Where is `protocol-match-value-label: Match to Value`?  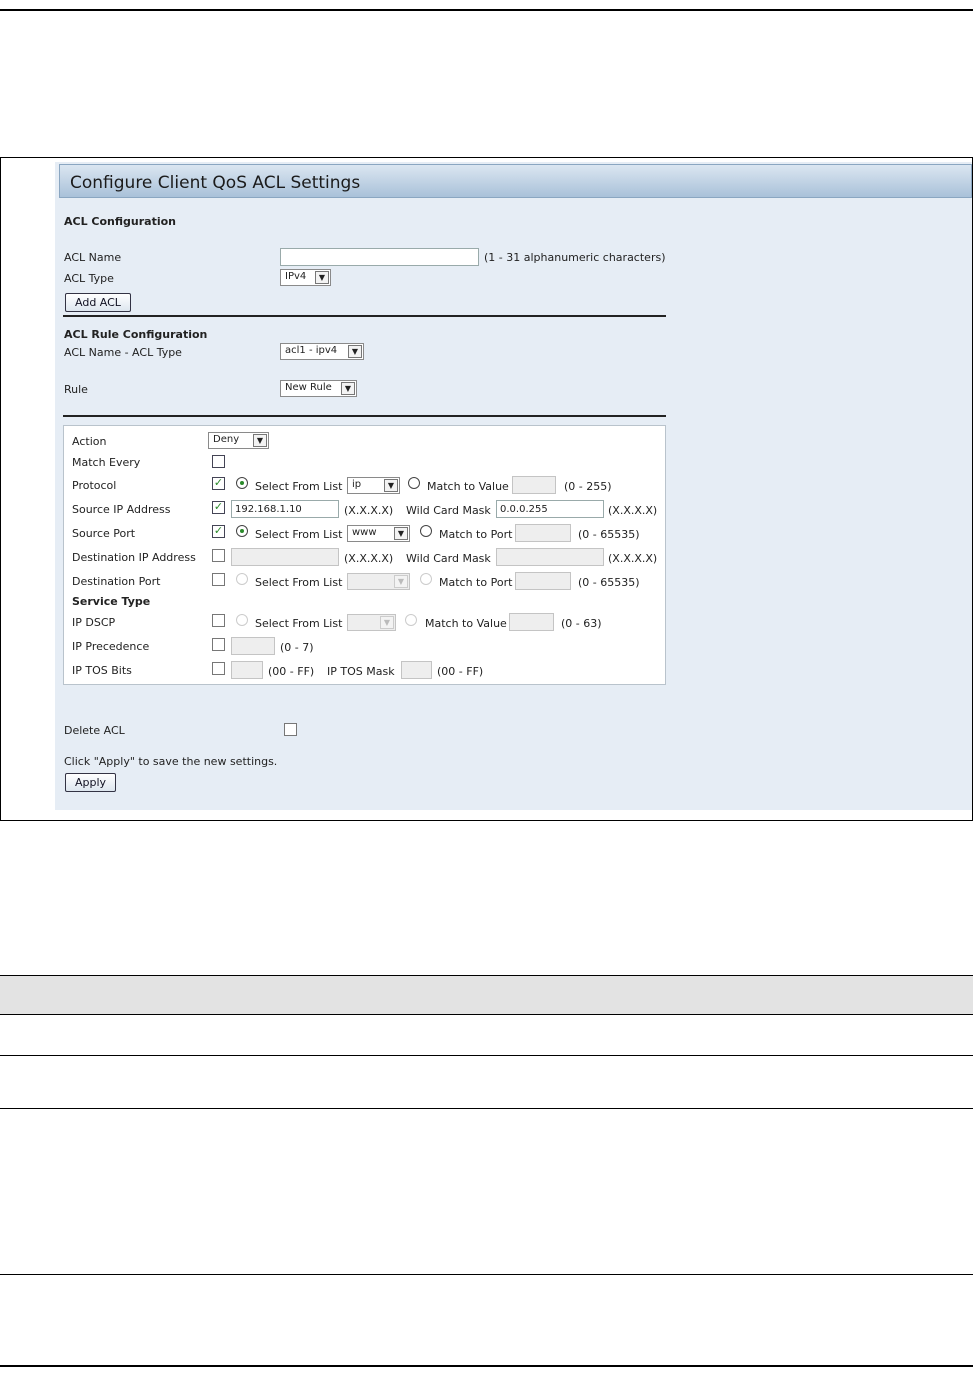 protocol-match-value-label: Match to Value is located at coordinates (468, 486).